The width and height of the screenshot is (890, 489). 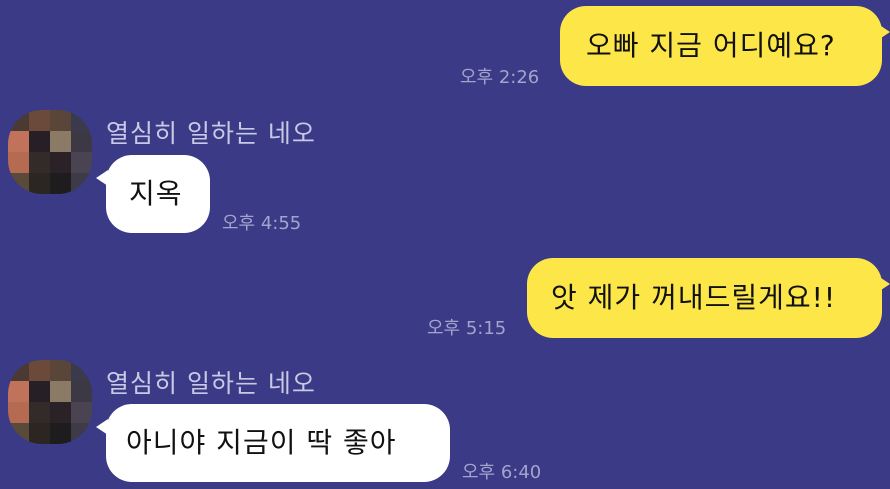 What do you see at coordinates (502, 472) in the screenshot?
I see `message-timestamp: 오후 6:40` at bounding box center [502, 472].